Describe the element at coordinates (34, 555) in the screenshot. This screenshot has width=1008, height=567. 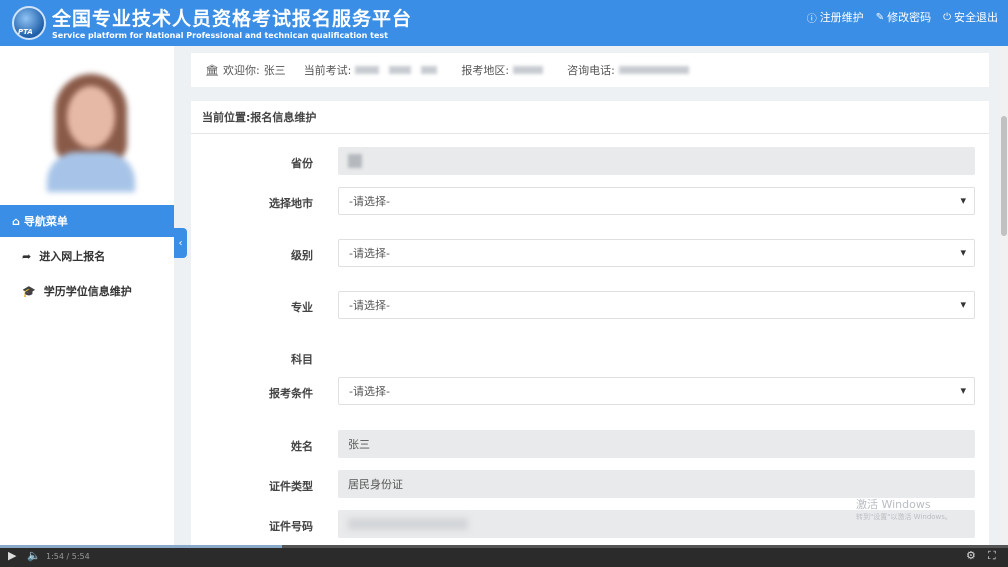
I see `volume-icon: 🔈` at that location.